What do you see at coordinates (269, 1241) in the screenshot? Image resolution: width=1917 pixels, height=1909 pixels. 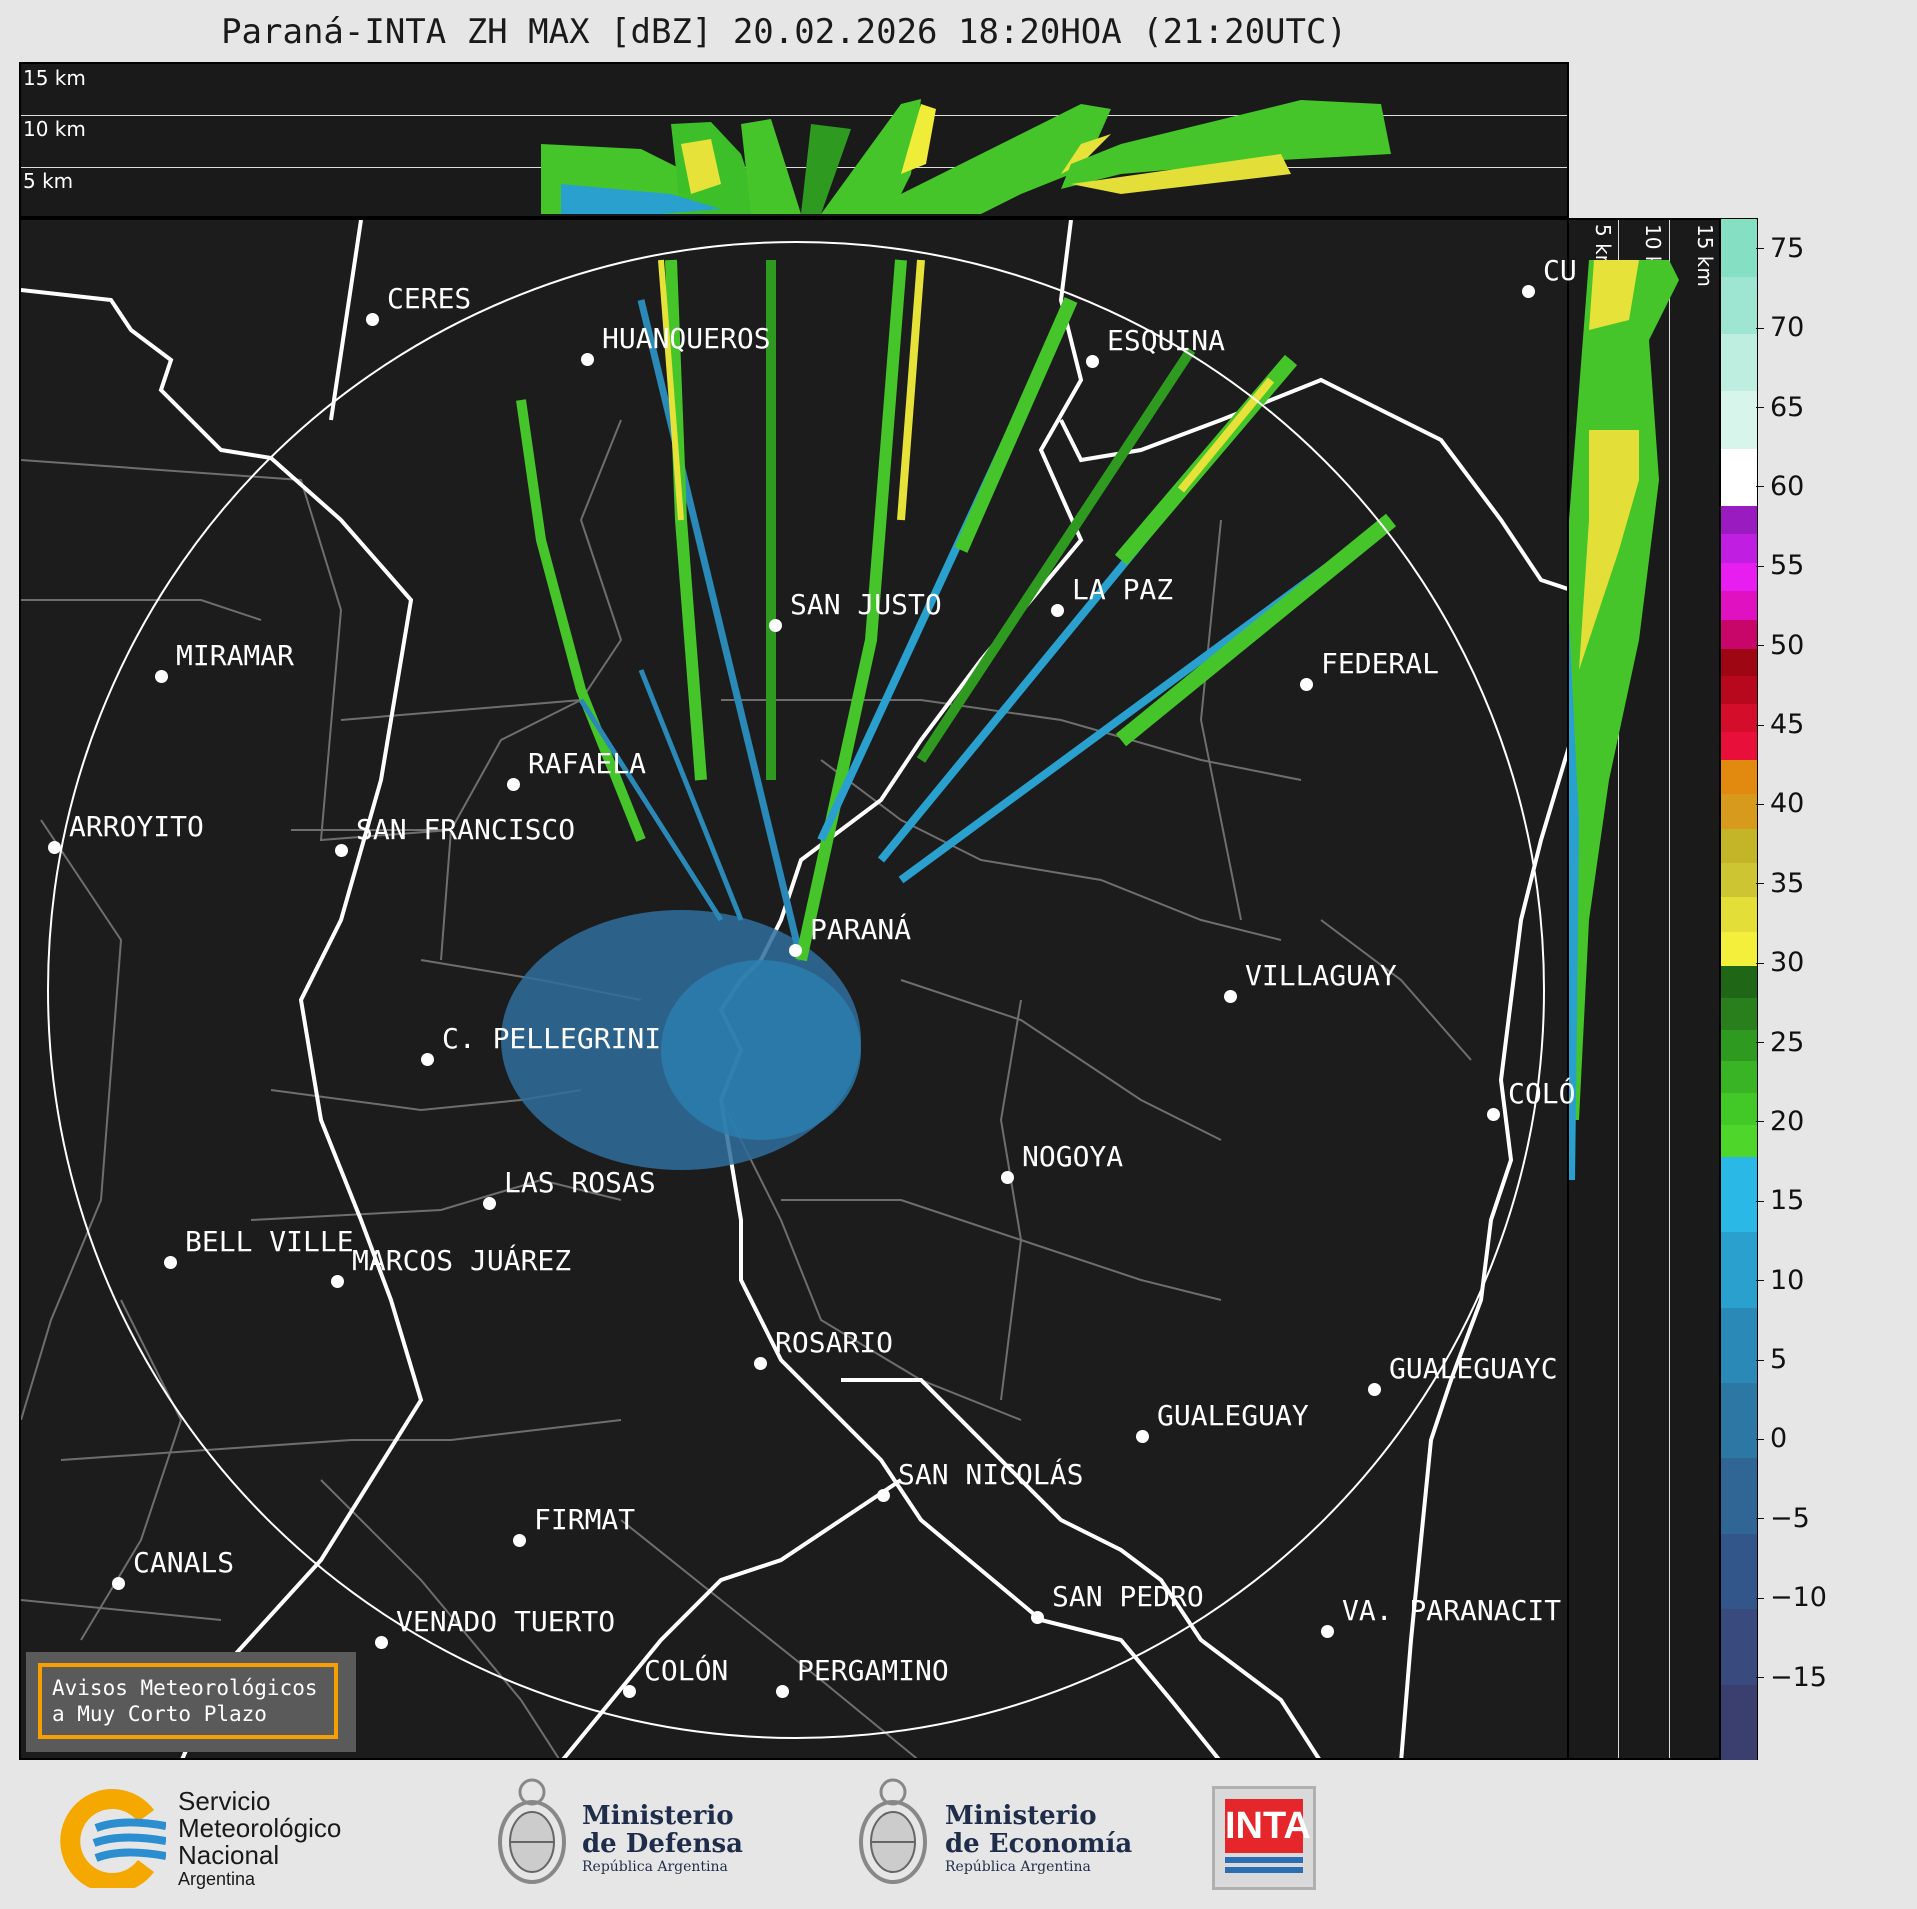 I see `city-label: BELL VILLE` at bounding box center [269, 1241].